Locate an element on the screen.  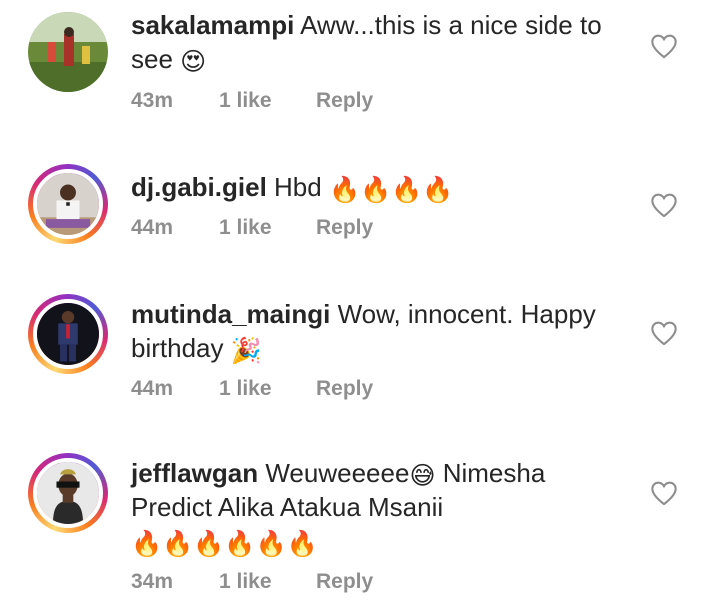
comment-body: Weuweeeee is located at coordinates (334, 473).